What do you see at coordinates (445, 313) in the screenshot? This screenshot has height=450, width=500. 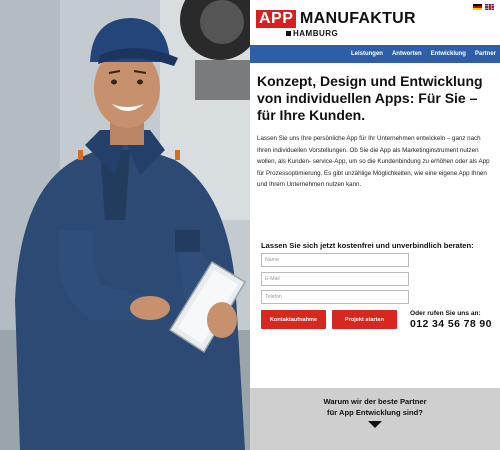 I see `call-us-label: Oder rufen Sie uns an:` at bounding box center [445, 313].